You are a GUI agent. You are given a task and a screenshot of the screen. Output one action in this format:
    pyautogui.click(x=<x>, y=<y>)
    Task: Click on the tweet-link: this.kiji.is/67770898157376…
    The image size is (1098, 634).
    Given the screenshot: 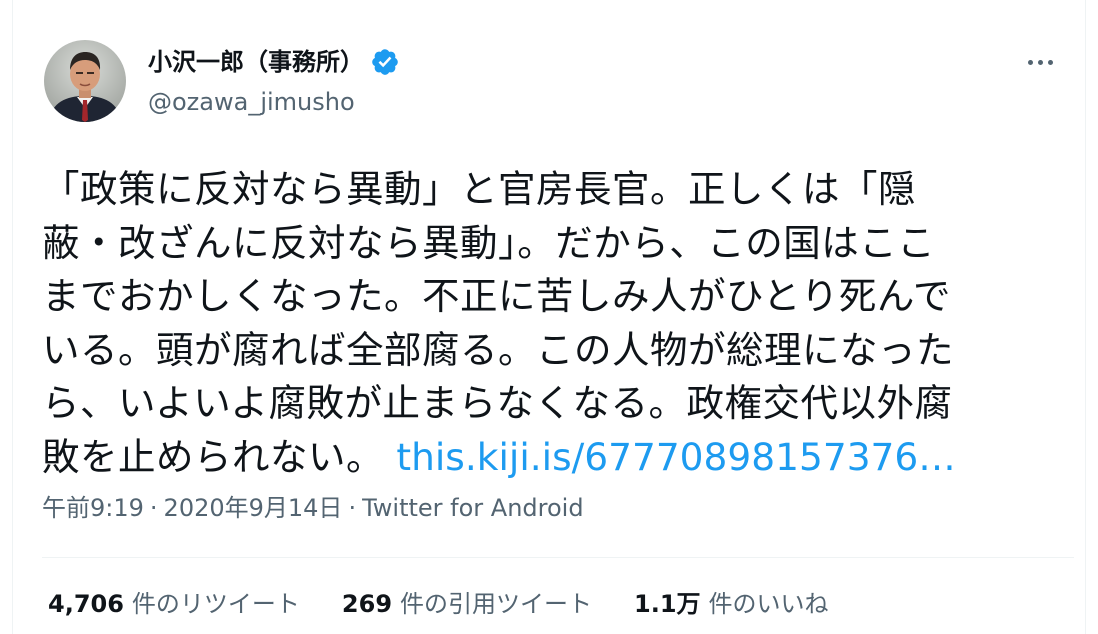 What is the action you would take?
    pyautogui.click(x=675, y=457)
    